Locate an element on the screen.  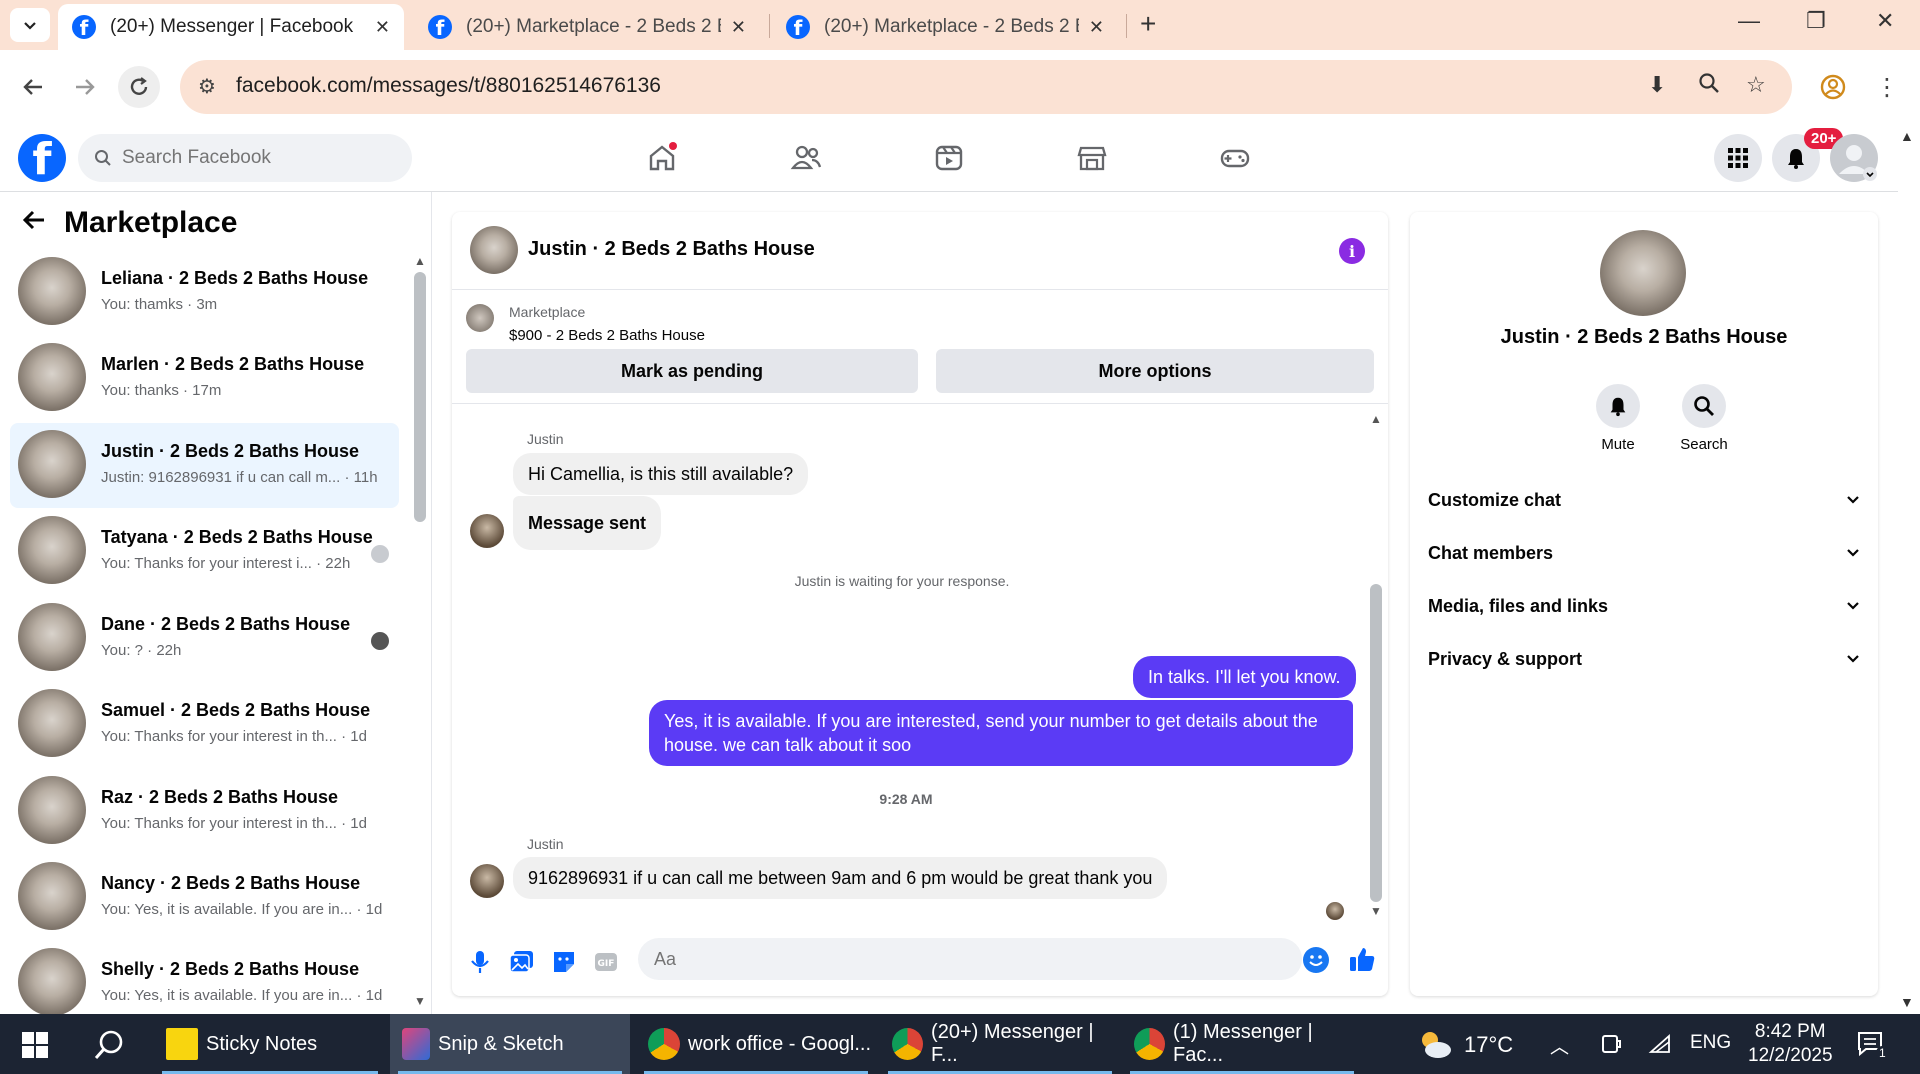
window-close-icon: ✕ is located at coordinates (1885, 21).